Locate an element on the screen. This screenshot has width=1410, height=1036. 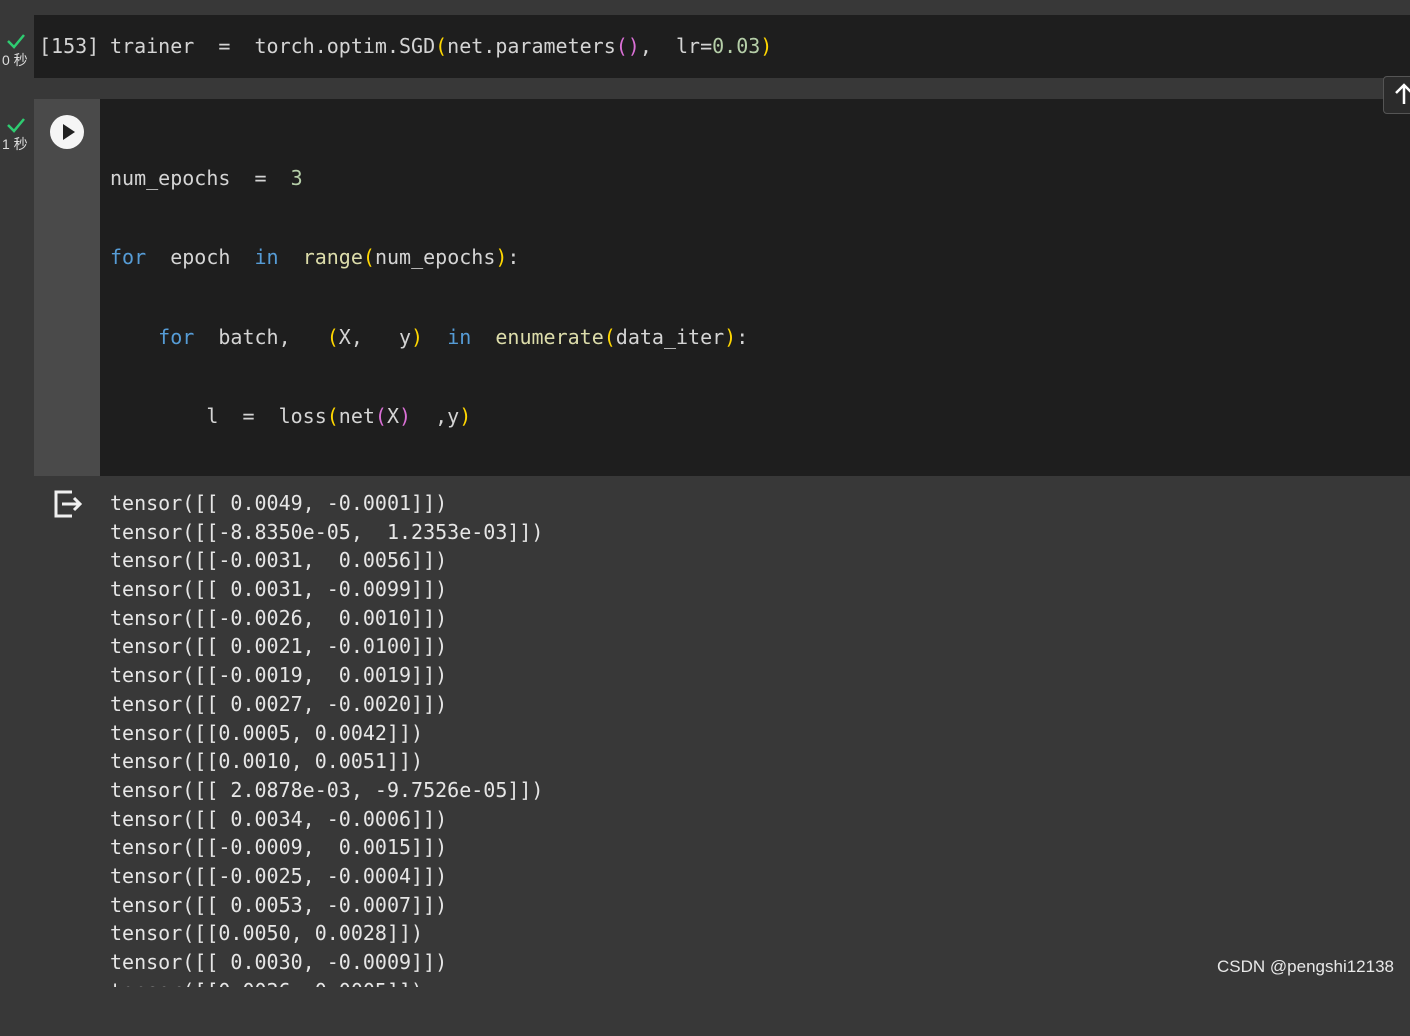
code-line: for epoch in range(num_epochs): is located at coordinates (315, 257).